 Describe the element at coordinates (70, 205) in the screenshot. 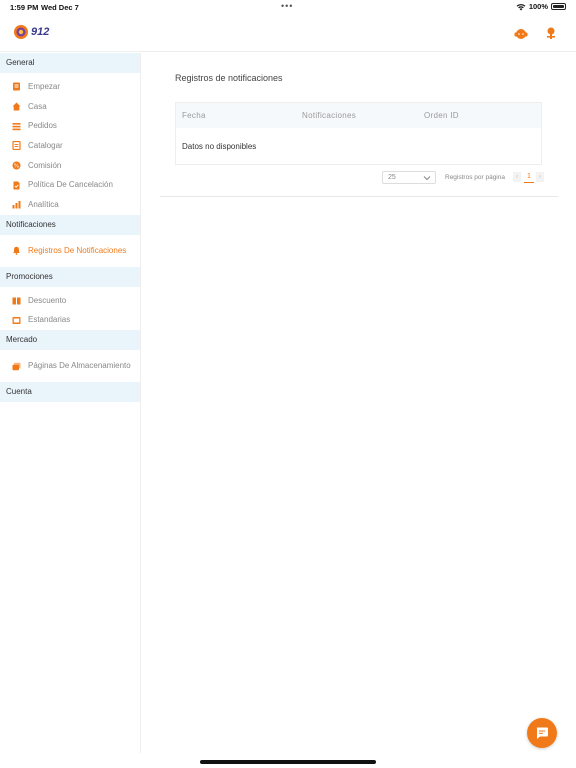

I see `sidebar-item-analitica: Analítica` at that location.